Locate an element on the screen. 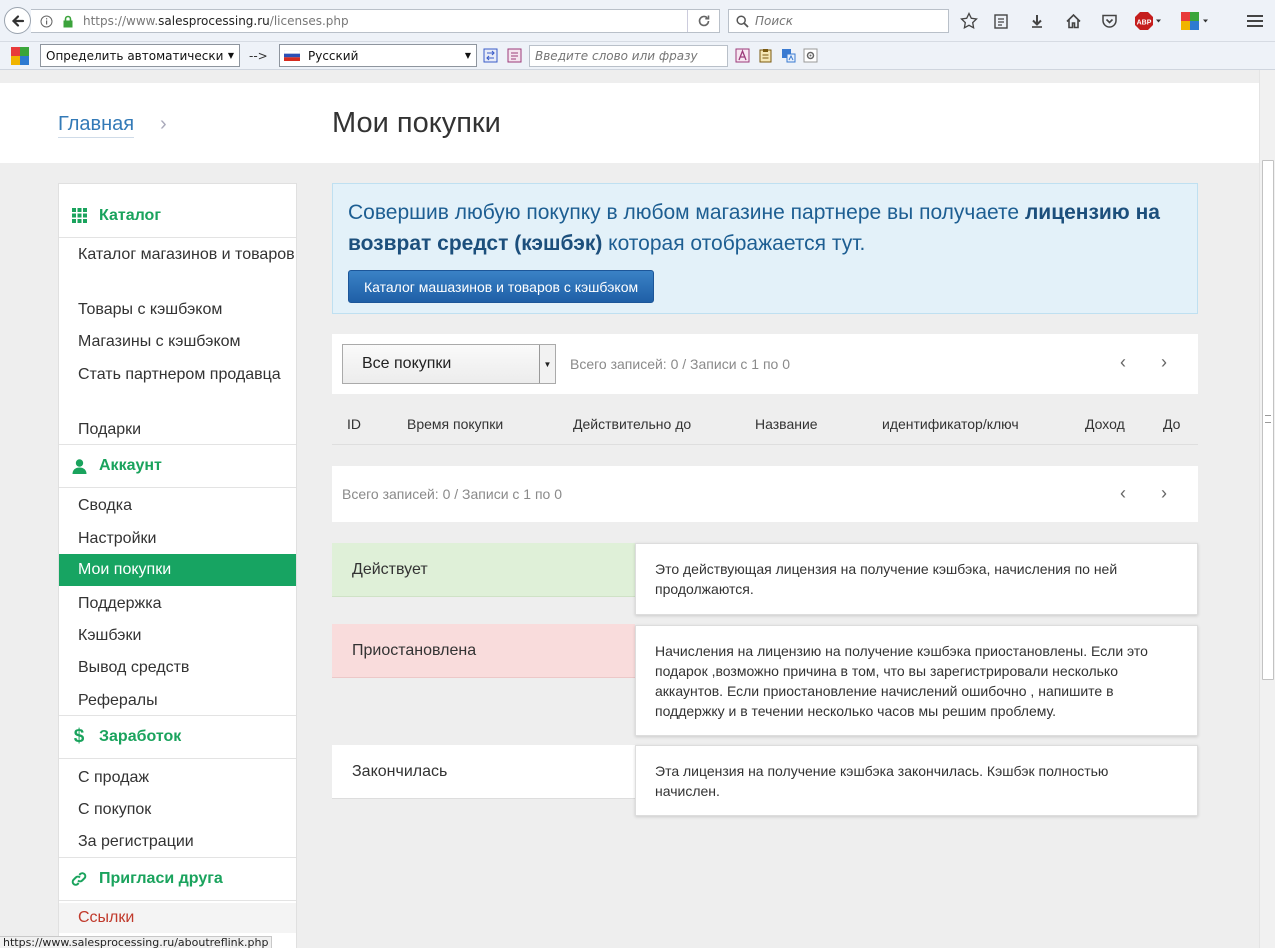  page-header: Главная › Мои покупки is located at coordinates (629, 123).